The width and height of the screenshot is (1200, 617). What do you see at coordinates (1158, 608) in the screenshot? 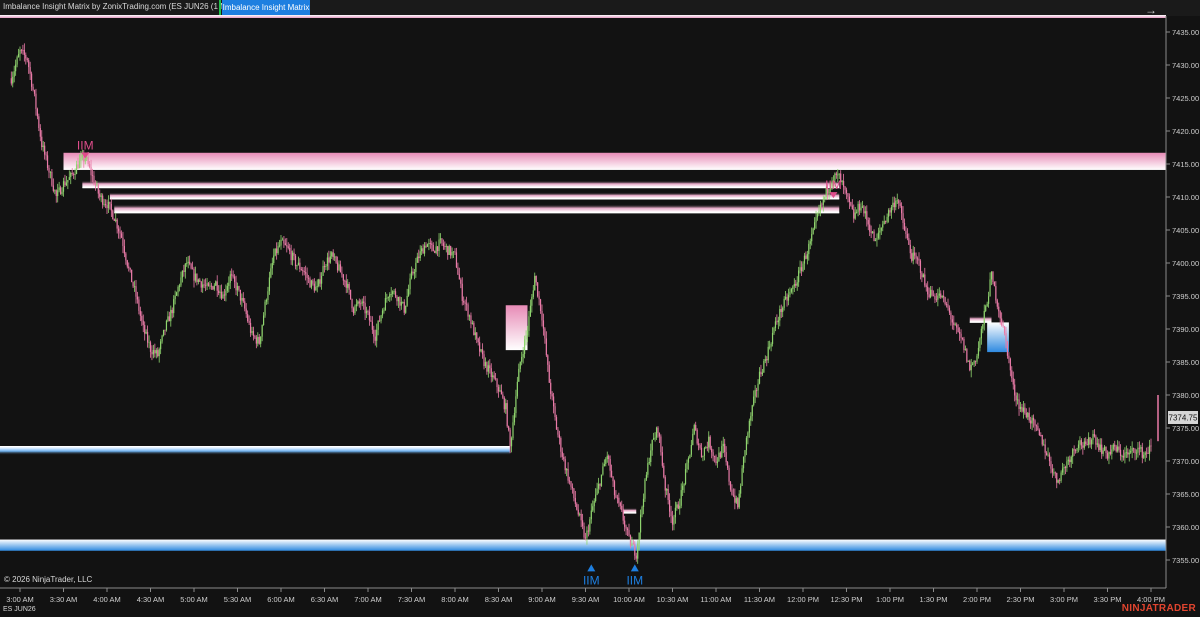
I see `ninjatrader-logo: NINJATRADER` at bounding box center [1158, 608].